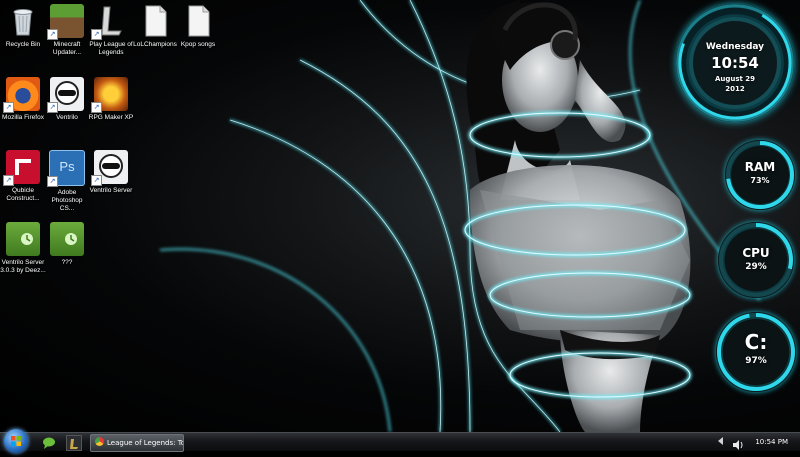 Image resolution: width=800 pixels, height=457 pixels. What do you see at coordinates (720, 441) in the screenshot?
I see `arrow-icon` at bounding box center [720, 441].